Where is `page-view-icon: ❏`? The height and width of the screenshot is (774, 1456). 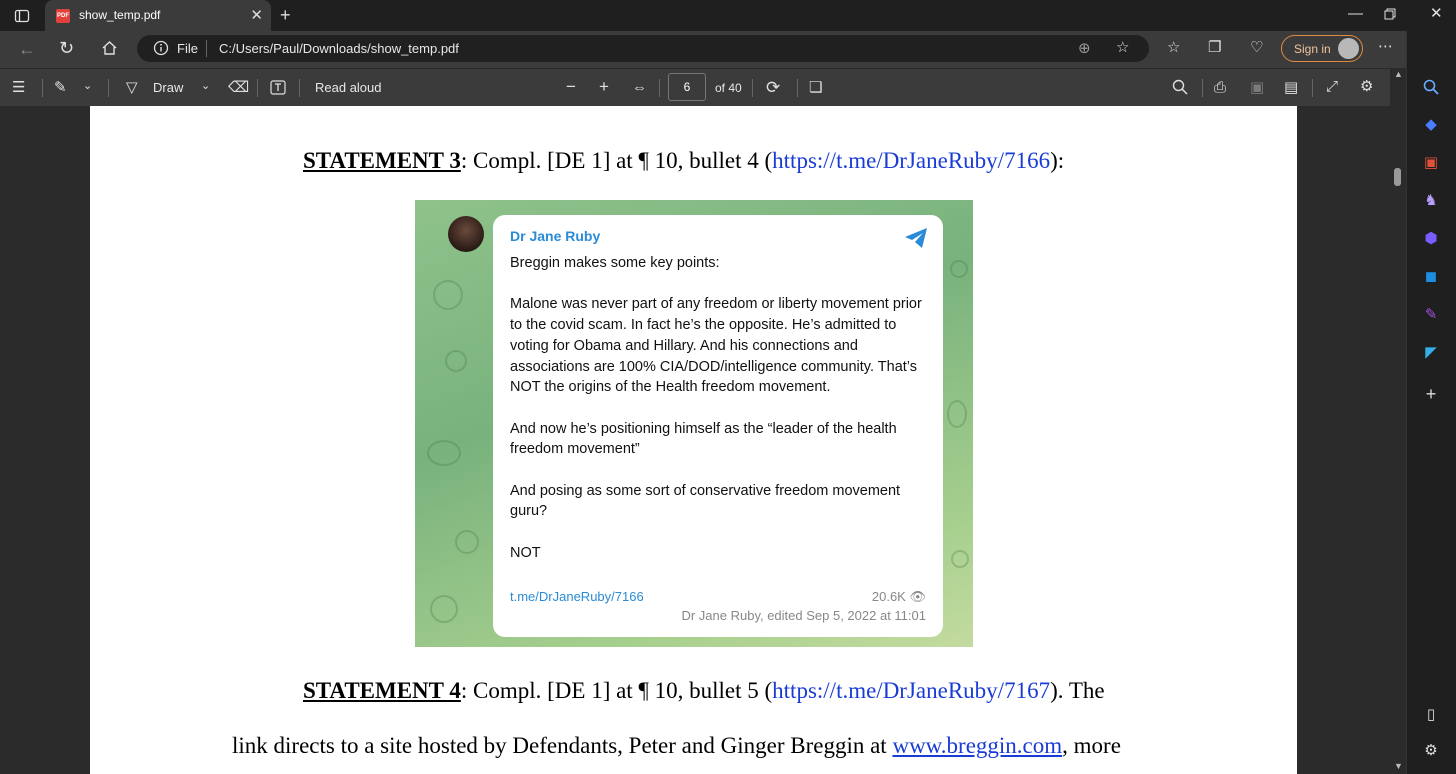 page-view-icon: ❏ is located at coordinates (815, 87).